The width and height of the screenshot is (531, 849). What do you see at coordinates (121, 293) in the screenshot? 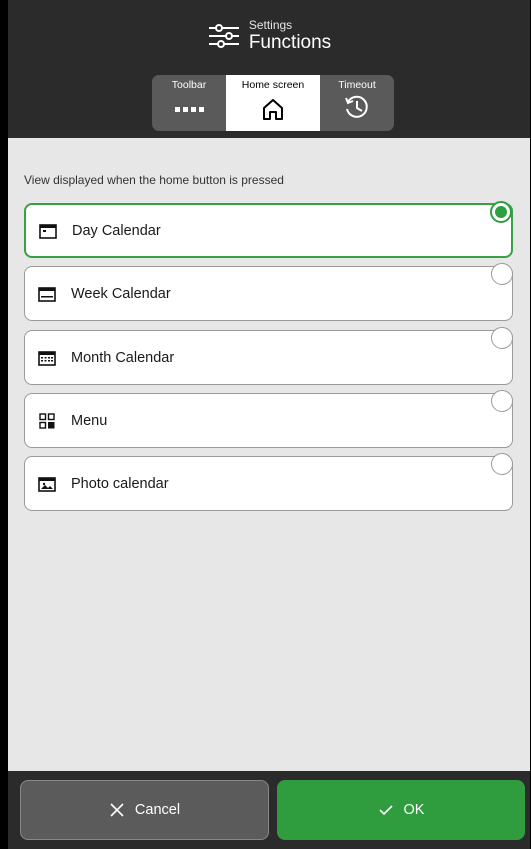
I see `option-label: Week Calendar` at bounding box center [121, 293].